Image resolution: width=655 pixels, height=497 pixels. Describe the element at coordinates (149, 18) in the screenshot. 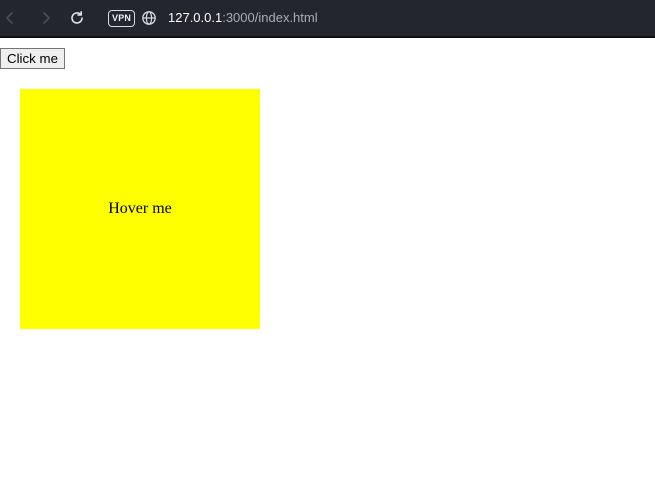

I see `globe-icon` at that location.